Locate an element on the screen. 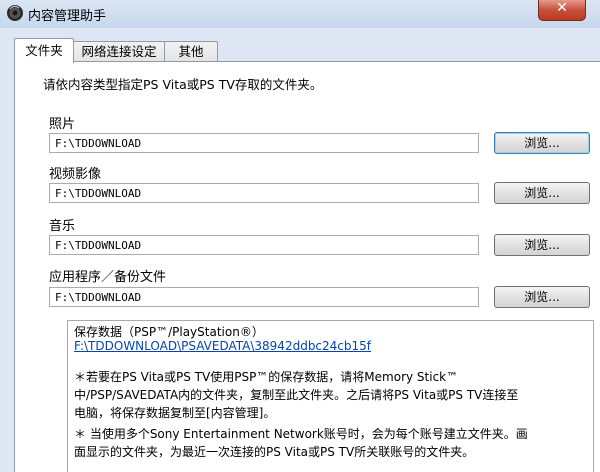 This screenshot has width=600, height=472. apps-backup-label: 应用程序／备份文件 is located at coordinates (108, 277).